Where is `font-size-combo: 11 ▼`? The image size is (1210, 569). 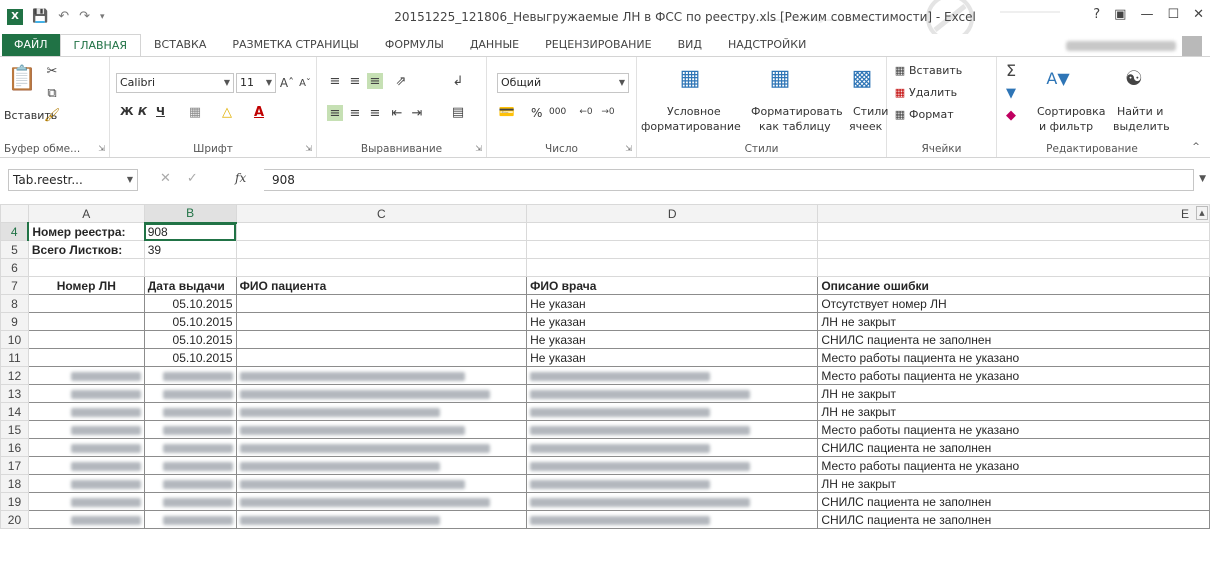 font-size-combo: 11 ▼ is located at coordinates (256, 83).